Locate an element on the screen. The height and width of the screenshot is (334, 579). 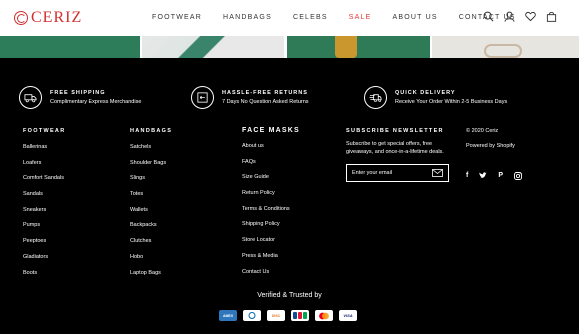
footer-link: Shipping Policy is located at coordinates (271, 229).